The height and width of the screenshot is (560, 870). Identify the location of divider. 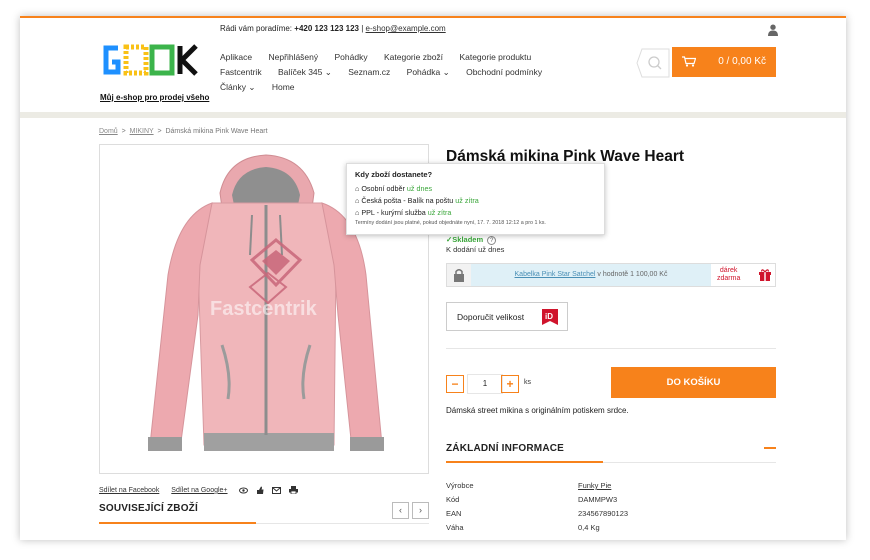
(611, 348).